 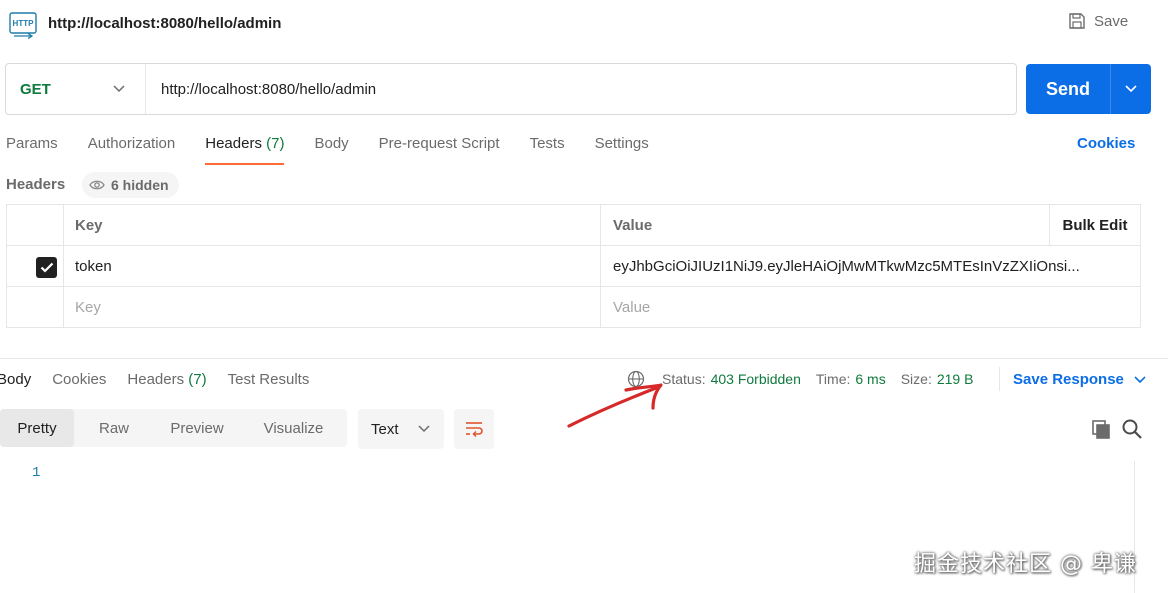 I want to click on save-icon, so click(x=1077, y=21).